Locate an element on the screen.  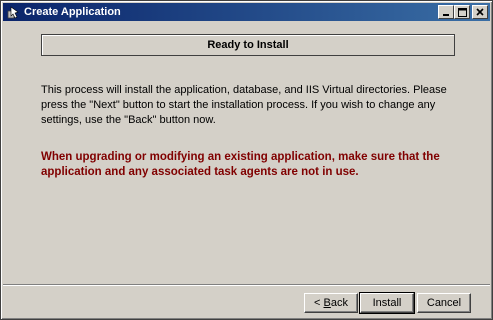
minimize-icon is located at coordinates (446, 15).